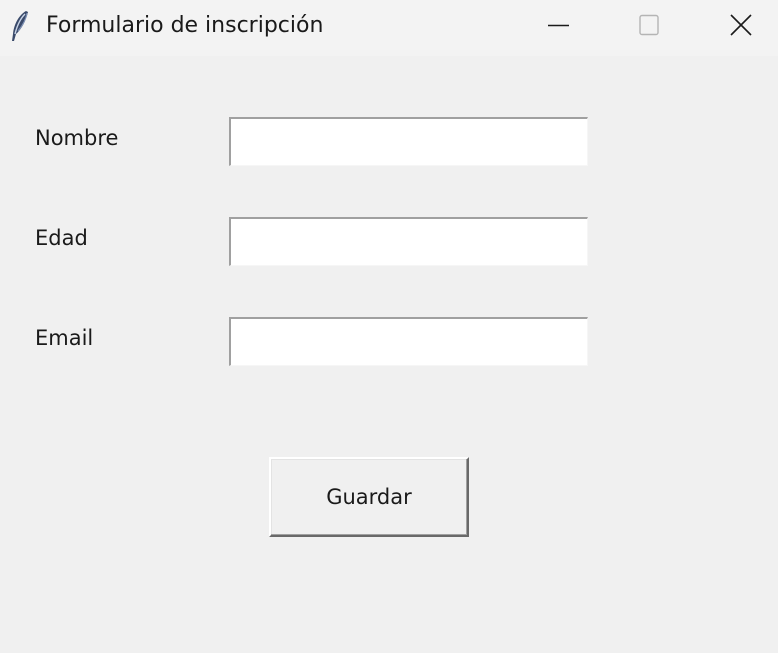  What do you see at coordinates (77, 138) in the screenshot?
I see `nombre-label: Nombre` at bounding box center [77, 138].